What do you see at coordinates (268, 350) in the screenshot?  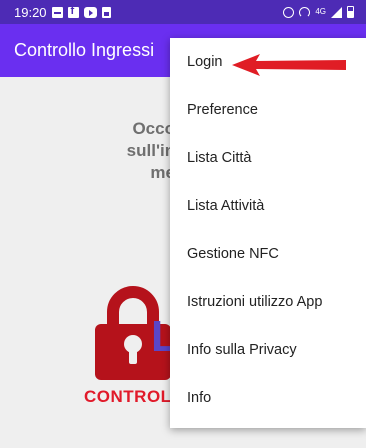 I see `menu-item-privacy: Info sulla Privacy` at bounding box center [268, 350].